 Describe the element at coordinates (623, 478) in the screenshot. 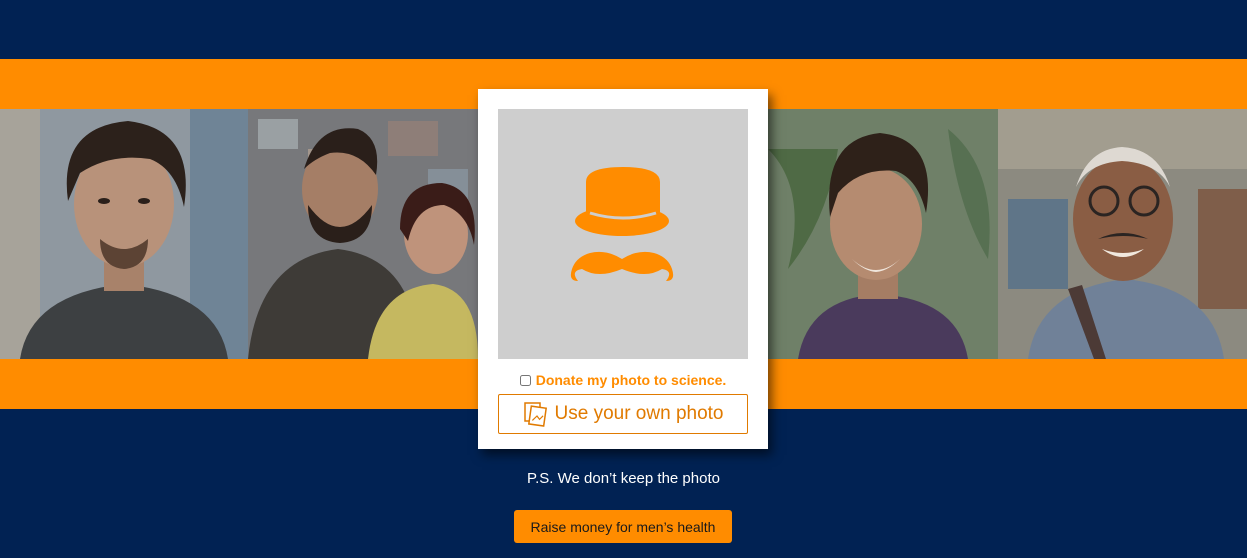

I see `privacy-note: P.S. We don’t keep the photo` at that location.